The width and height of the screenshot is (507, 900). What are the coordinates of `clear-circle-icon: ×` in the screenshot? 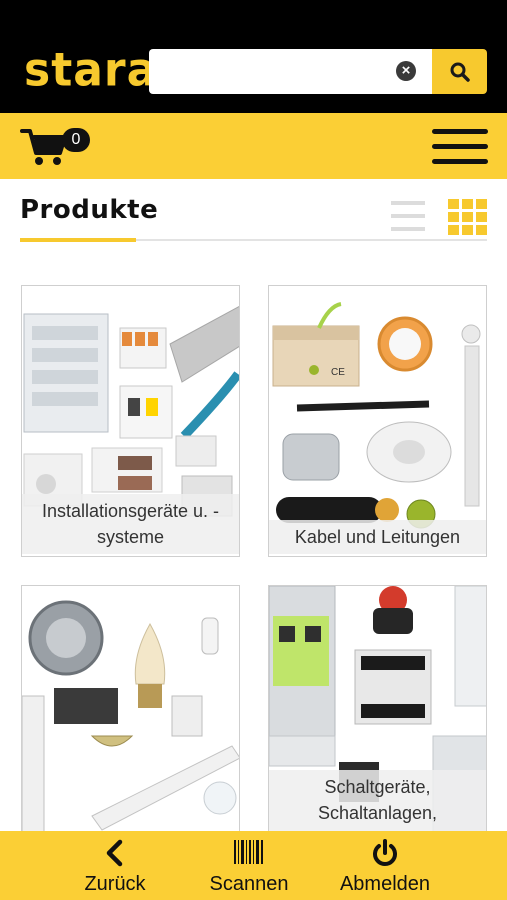 It's located at (406, 71).